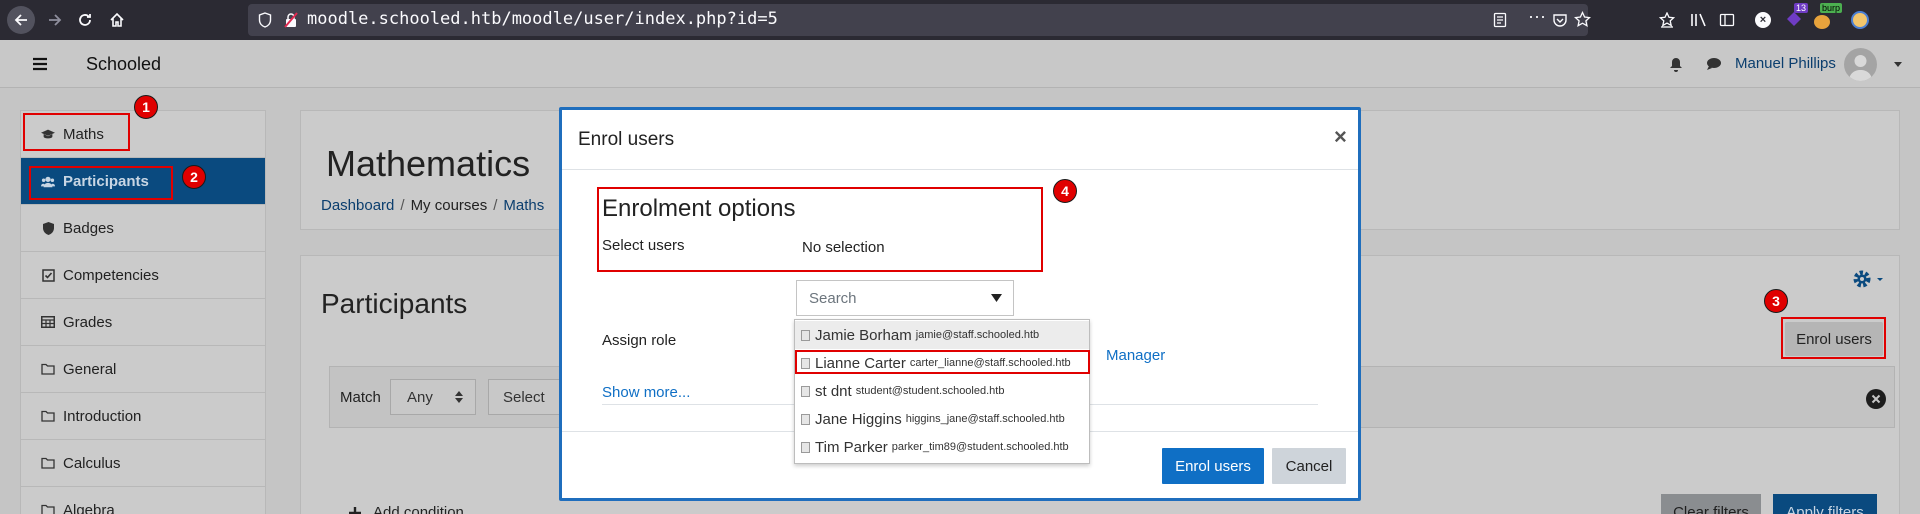 This screenshot has width=1920, height=514. Describe the element at coordinates (1763, 20) in the screenshot. I see `close-circle-icon: ×` at that location.